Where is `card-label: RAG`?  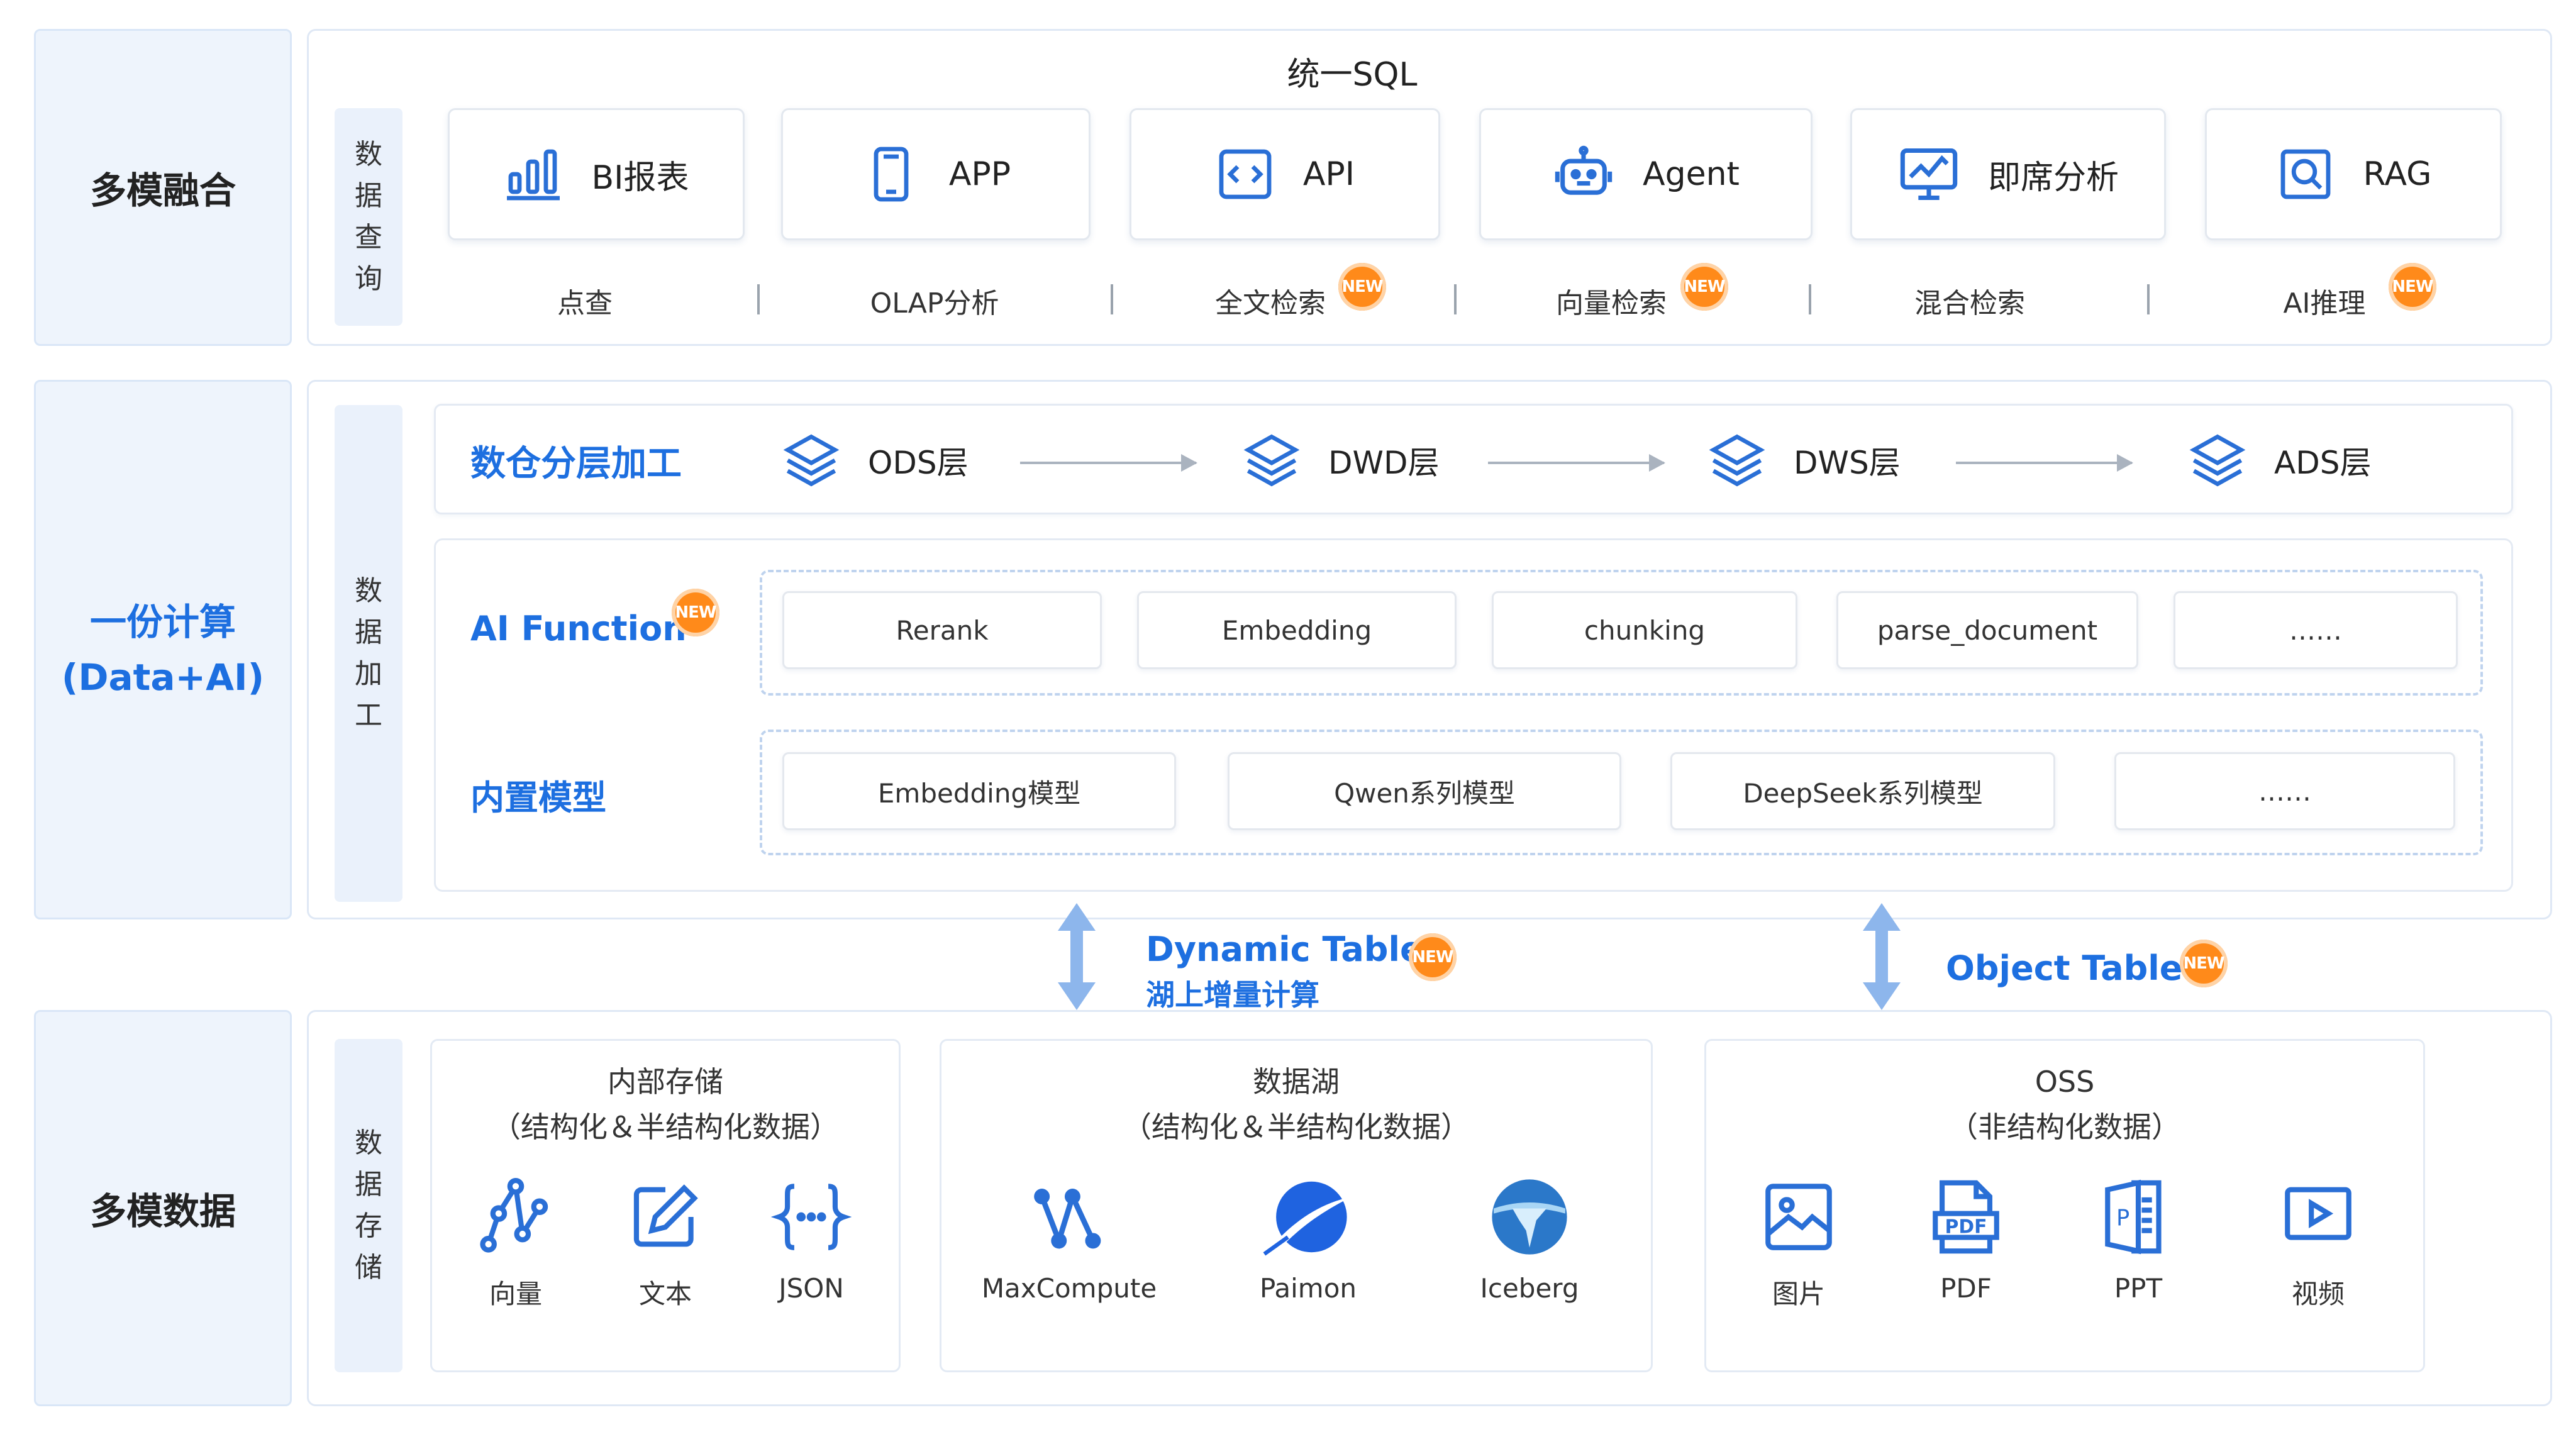 card-label: RAG is located at coordinates (2397, 174).